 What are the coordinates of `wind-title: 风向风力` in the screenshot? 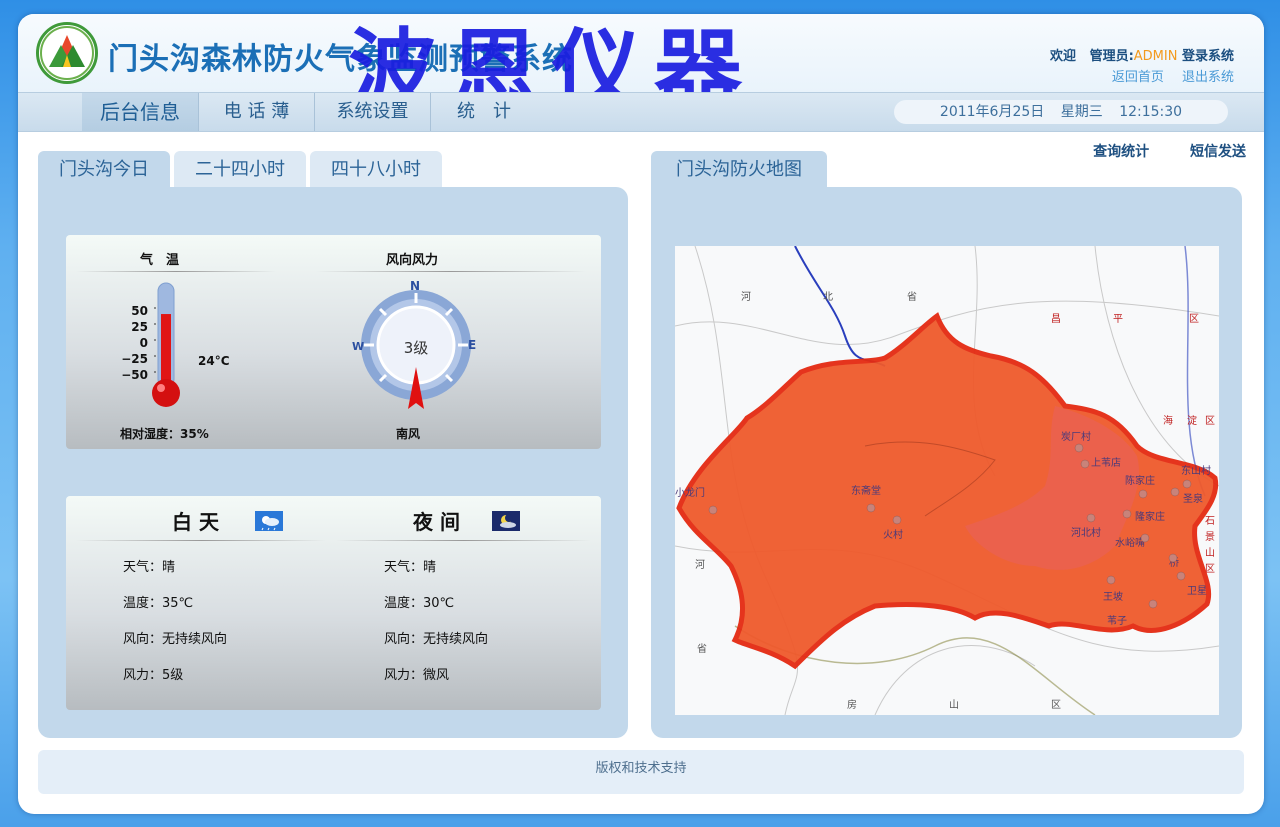 It's located at (412, 260).